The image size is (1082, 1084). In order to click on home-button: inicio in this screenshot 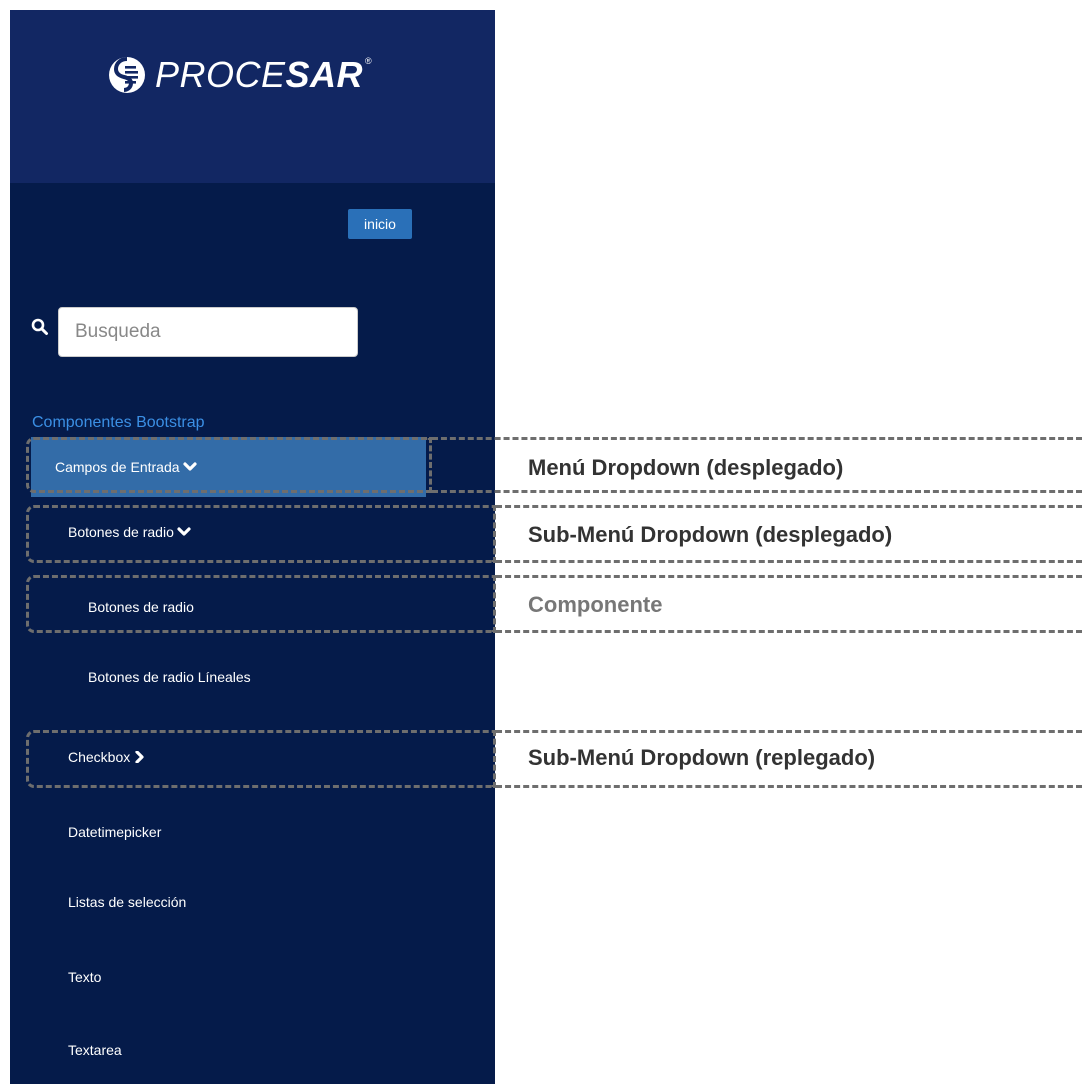, I will do `click(380, 224)`.